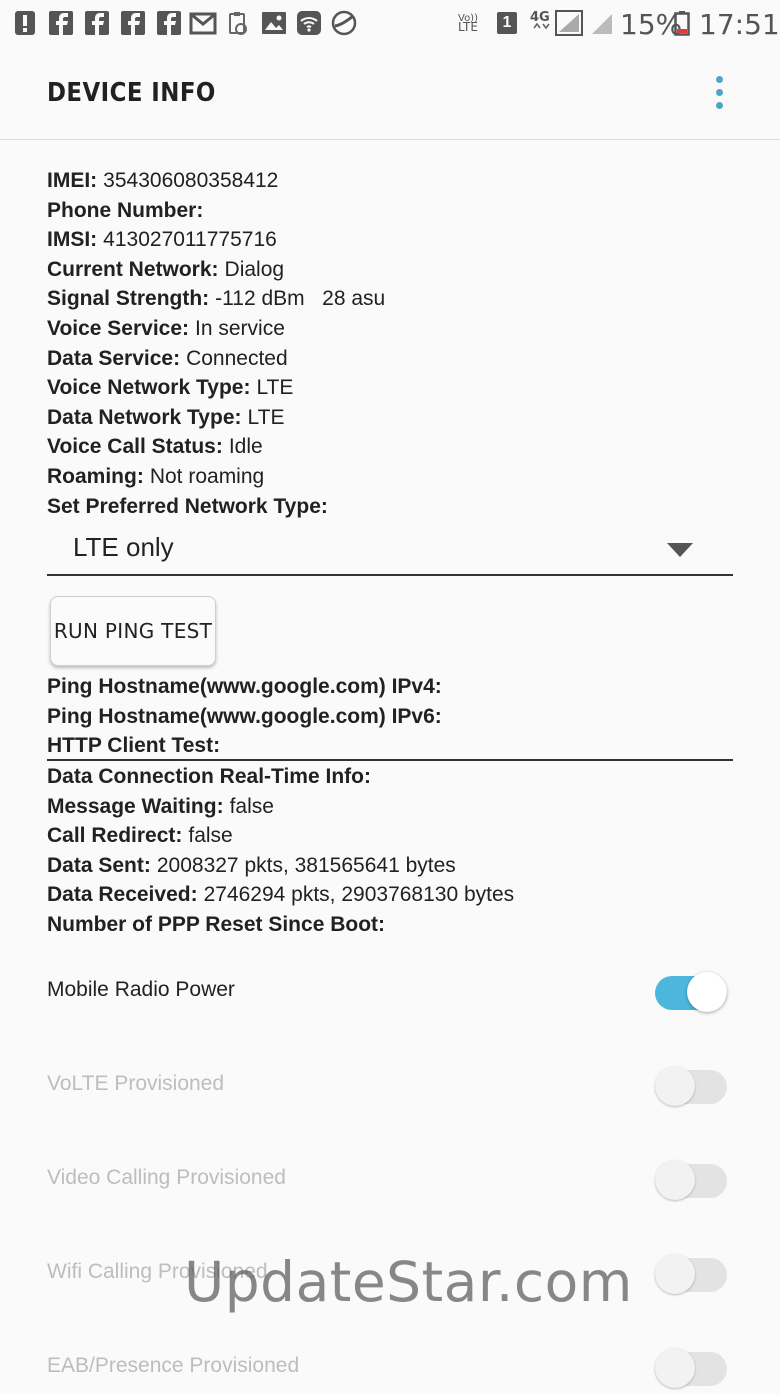  What do you see at coordinates (163, 180) in the screenshot?
I see `info-row-imei: IMEI: 354306080358412` at bounding box center [163, 180].